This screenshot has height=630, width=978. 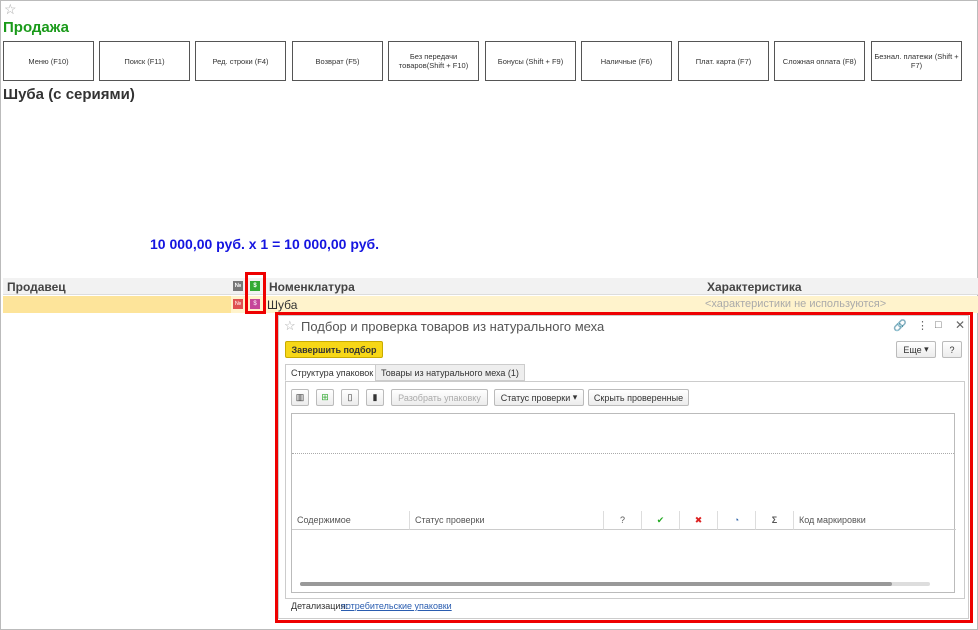 What do you see at coordinates (48, 61) in the screenshot?
I see `menu-button: Меню (F10)` at bounding box center [48, 61].